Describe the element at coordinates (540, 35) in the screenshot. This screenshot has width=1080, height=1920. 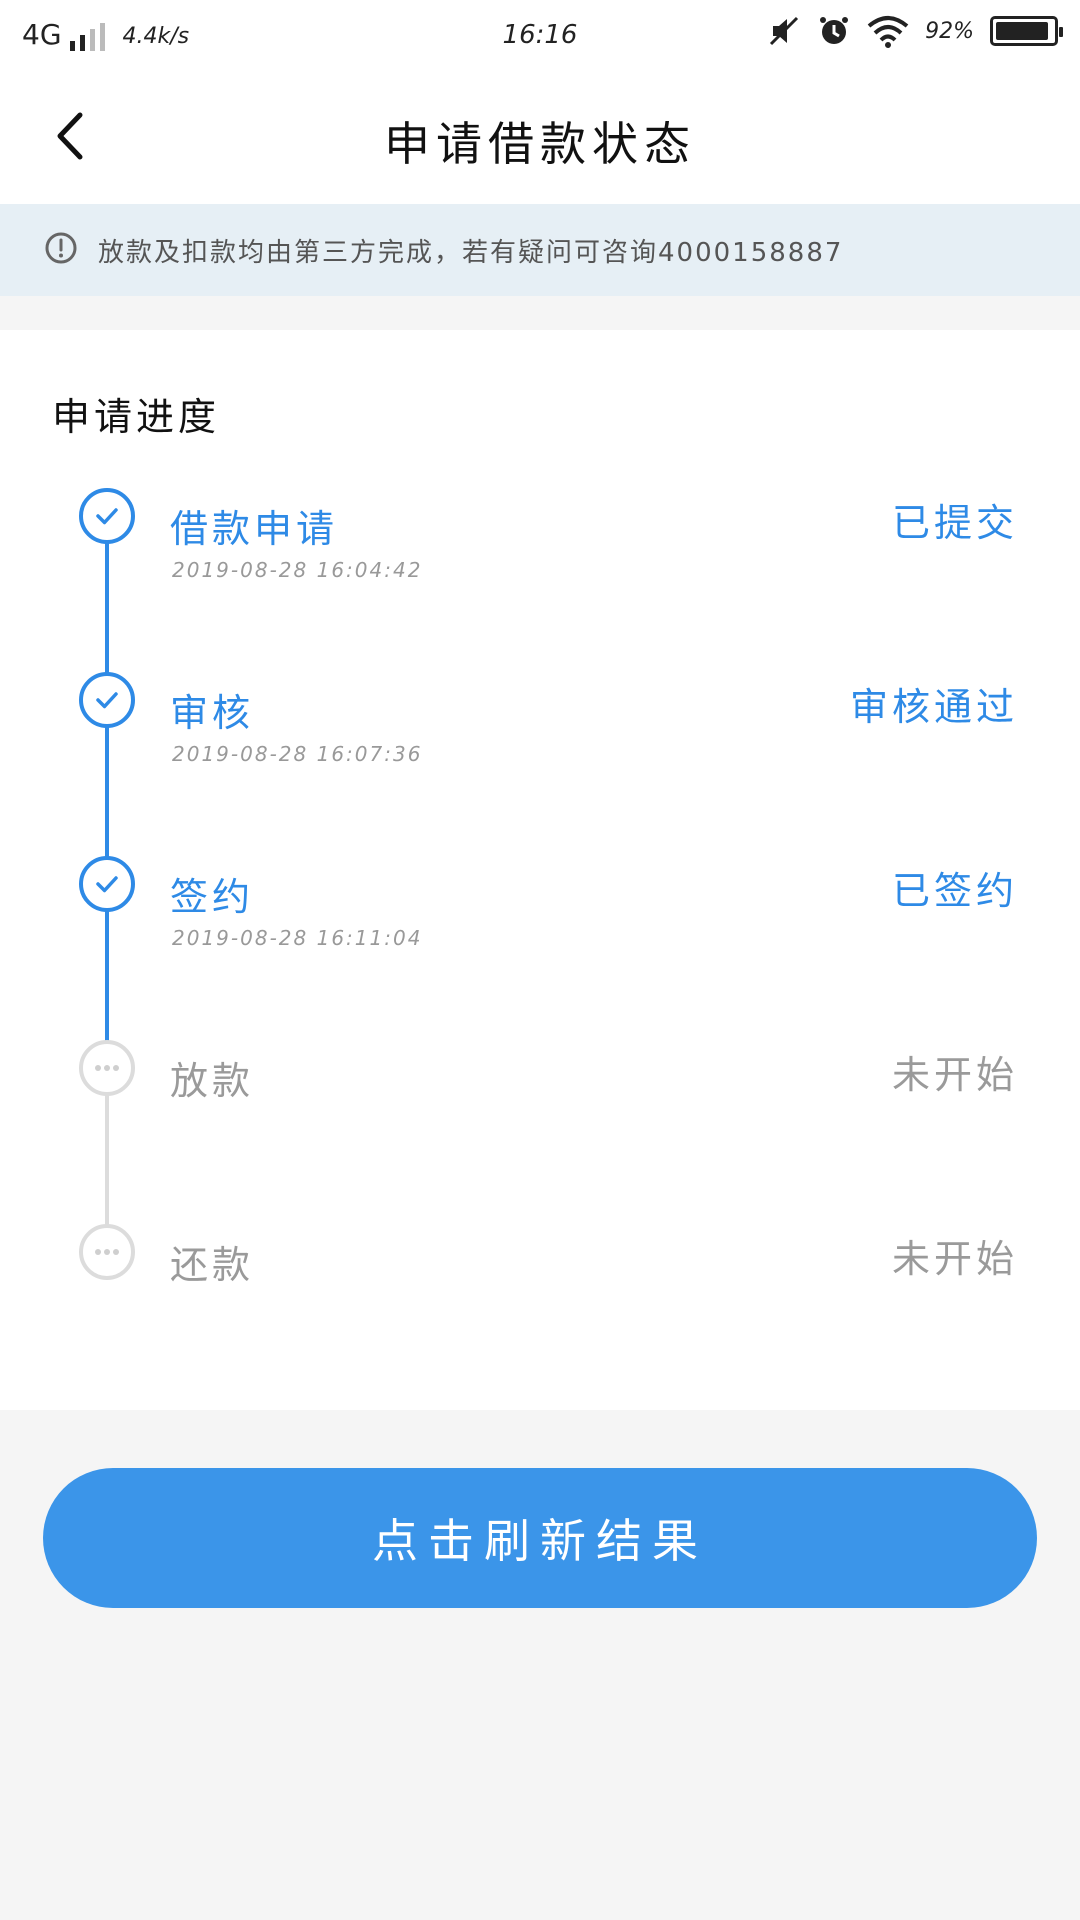
I see `status-bar: 4G 4.4k/s 16:16 92%` at that location.